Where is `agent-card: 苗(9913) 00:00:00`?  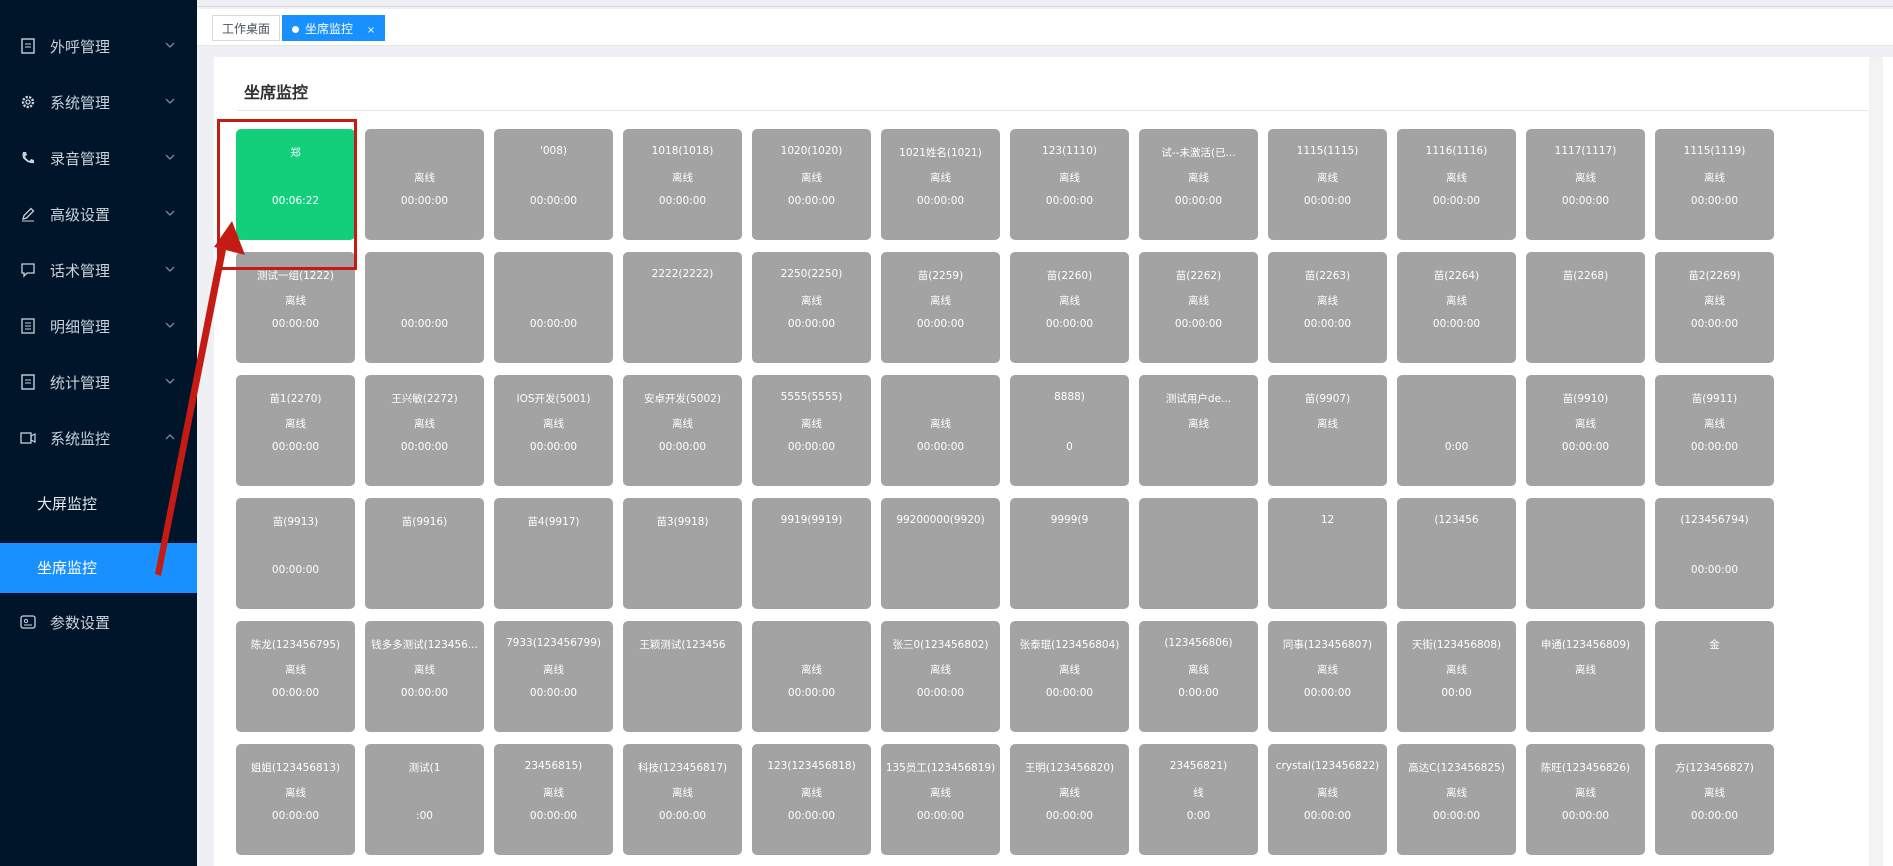
agent-card: 苗(9913) 00:00:00 is located at coordinates (295, 553).